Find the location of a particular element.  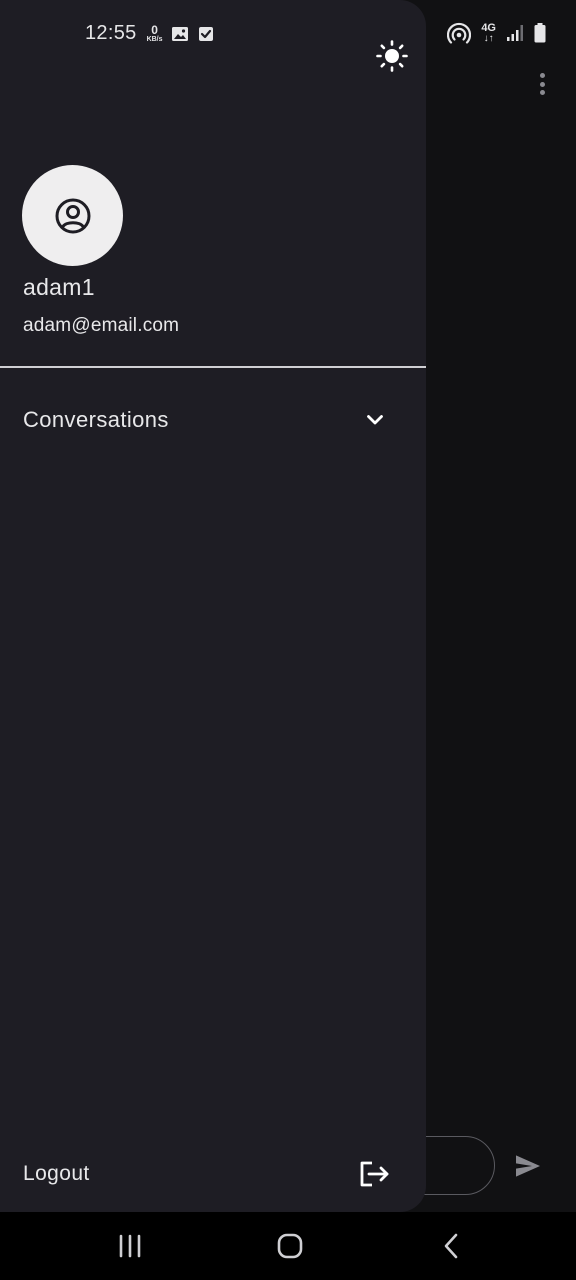

net-speed: 0 KB/s is located at coordinates (155, 33).